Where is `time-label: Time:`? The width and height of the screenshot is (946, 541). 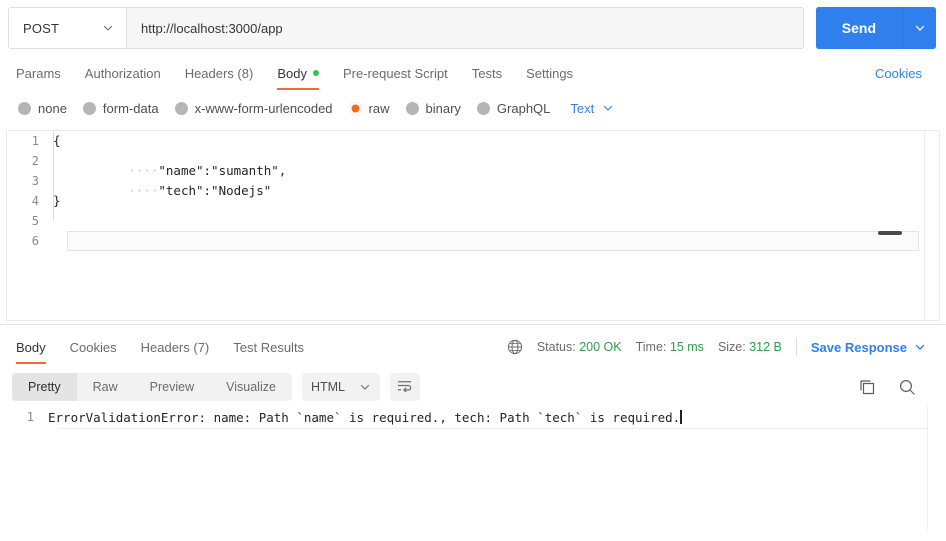 time-label: Time: is located at coordinates (651, 347).